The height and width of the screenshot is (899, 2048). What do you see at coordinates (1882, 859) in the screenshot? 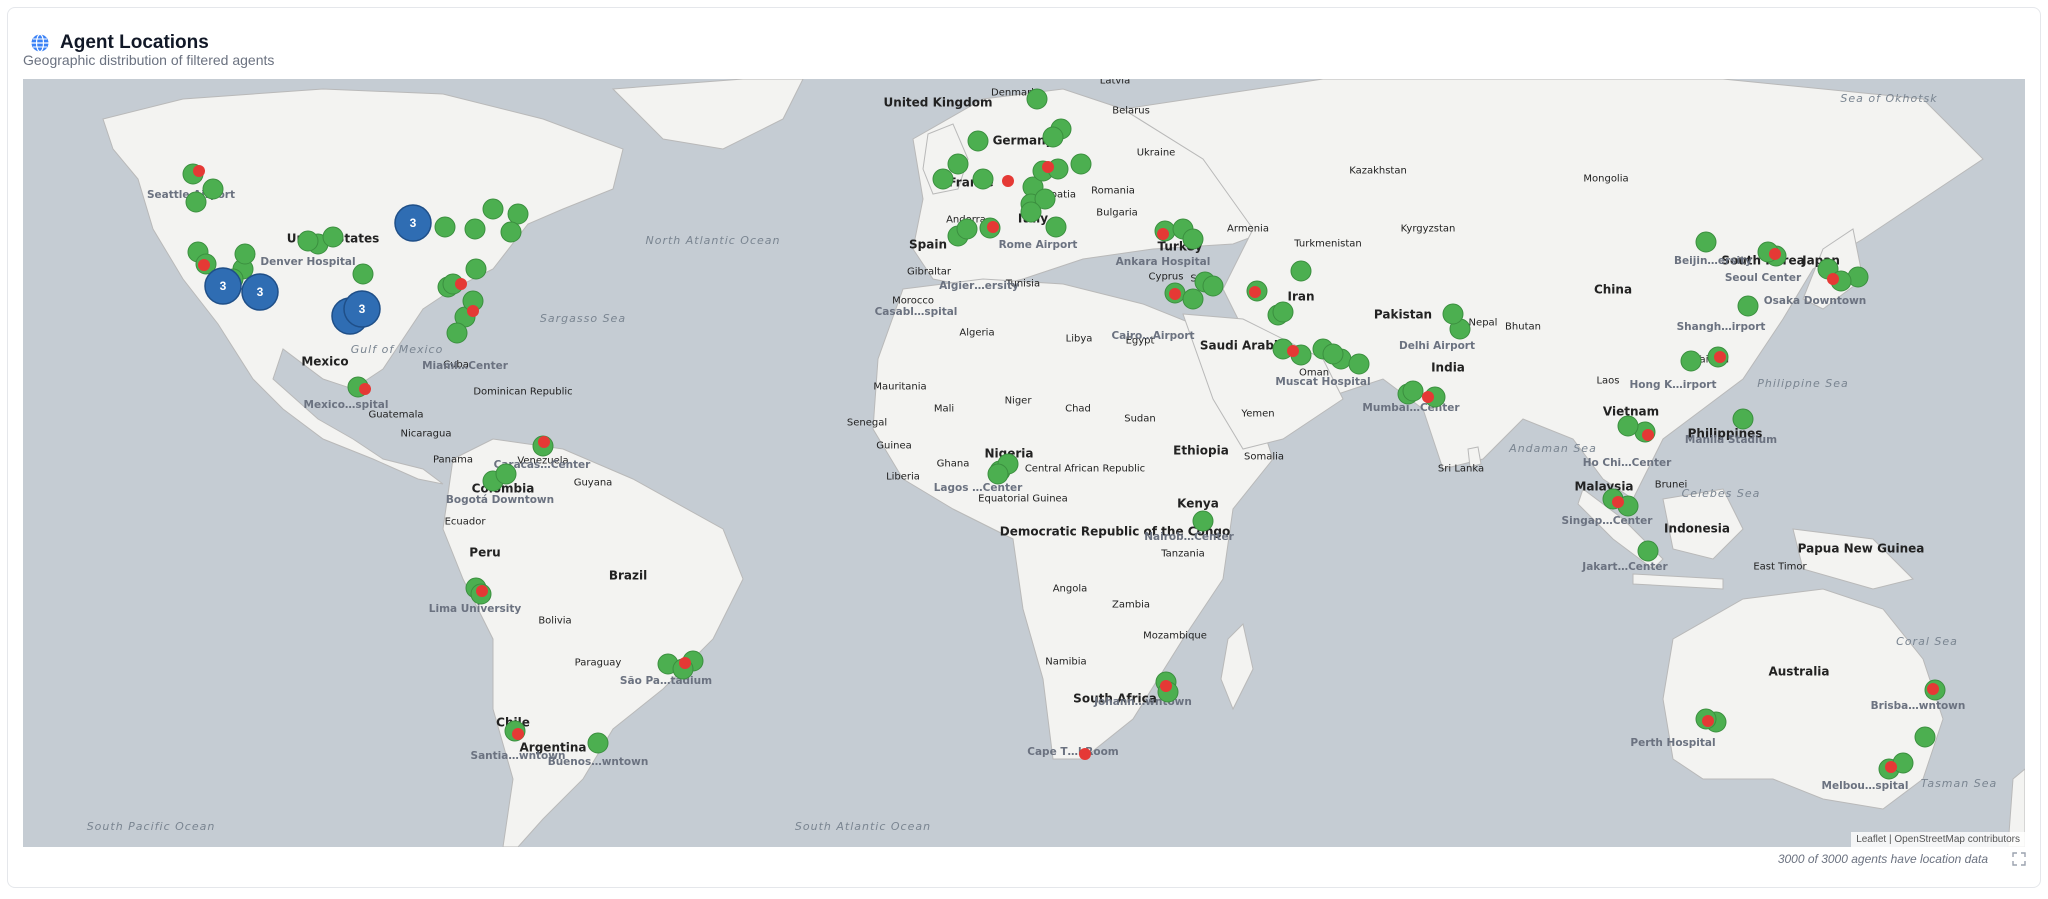
I see `location-status-text: 3000 of 3000 agents have location data` at bounding box center [1882, 859].